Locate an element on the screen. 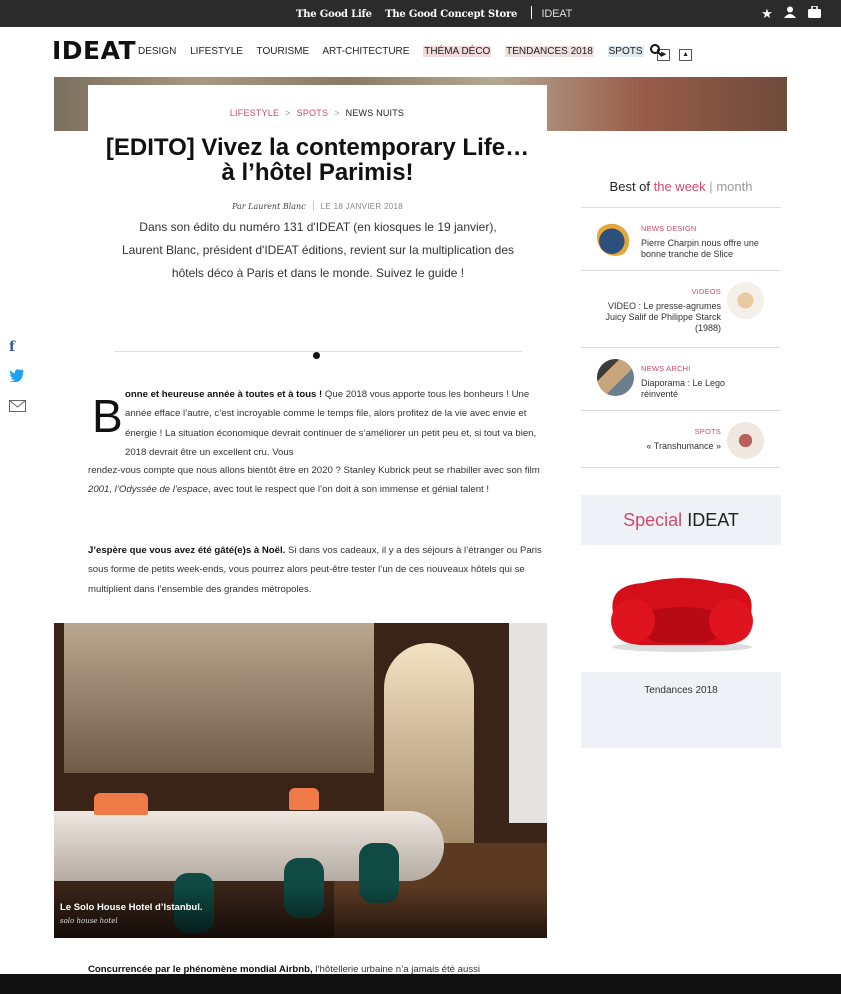 Image resolution: width=841 pixels, height=994 pixels. item-category: NEWS ARCHI is located at coordinates (666, 368).